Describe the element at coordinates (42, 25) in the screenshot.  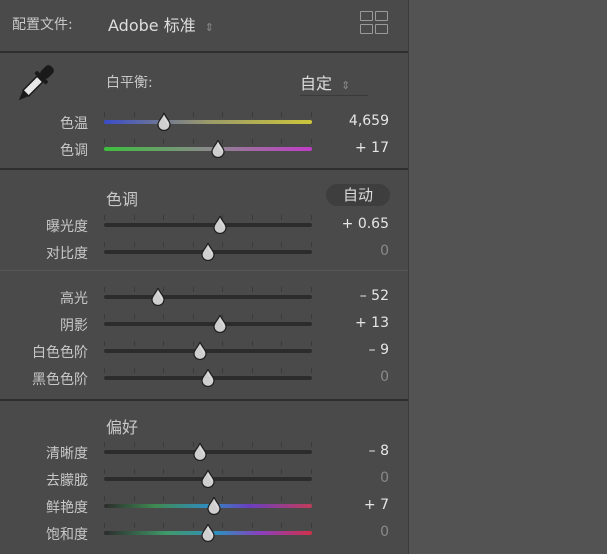
I see `profile-label: 配置文件:` at that location.